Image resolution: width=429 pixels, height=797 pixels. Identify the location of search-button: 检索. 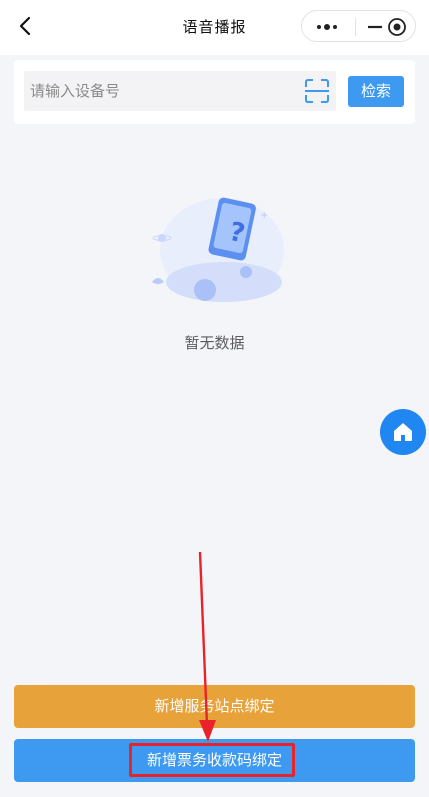
(376, 91).